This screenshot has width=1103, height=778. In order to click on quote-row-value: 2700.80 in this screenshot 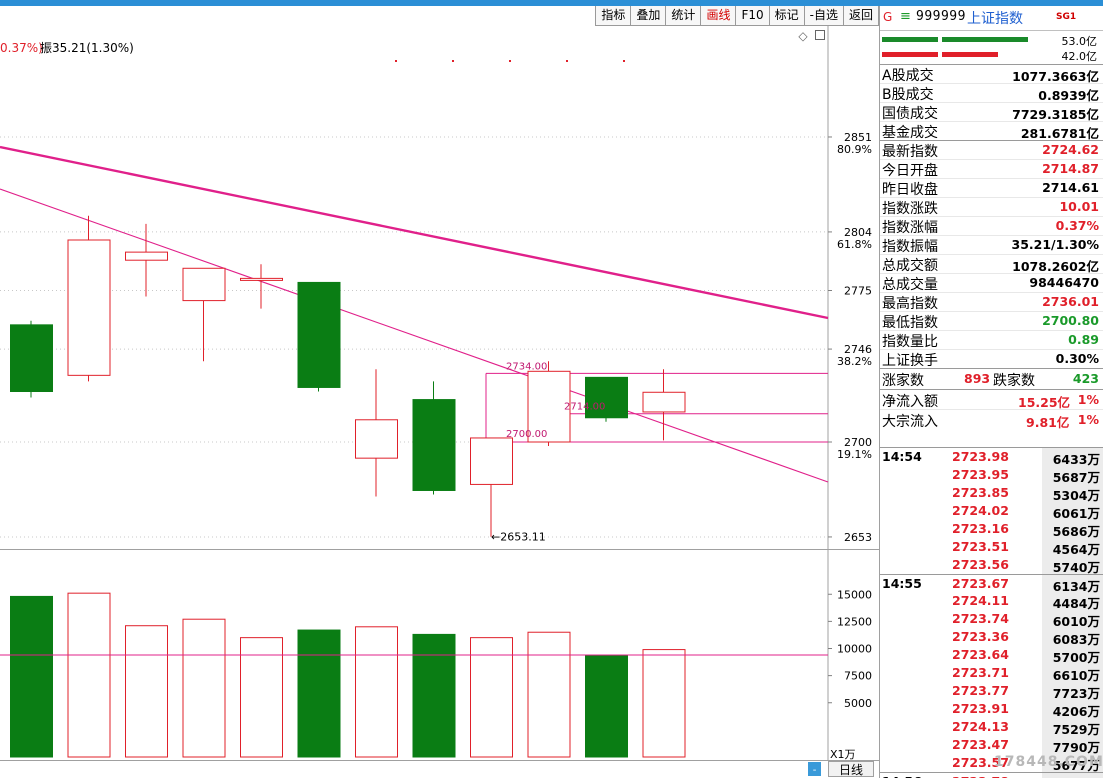, I will do `click(1070, 320)`.